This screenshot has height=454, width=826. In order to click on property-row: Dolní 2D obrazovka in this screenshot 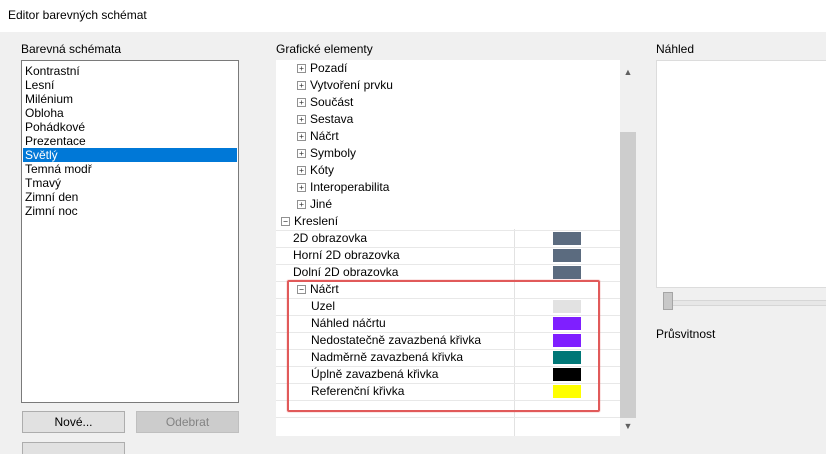, I will do `click(345, 272)`.